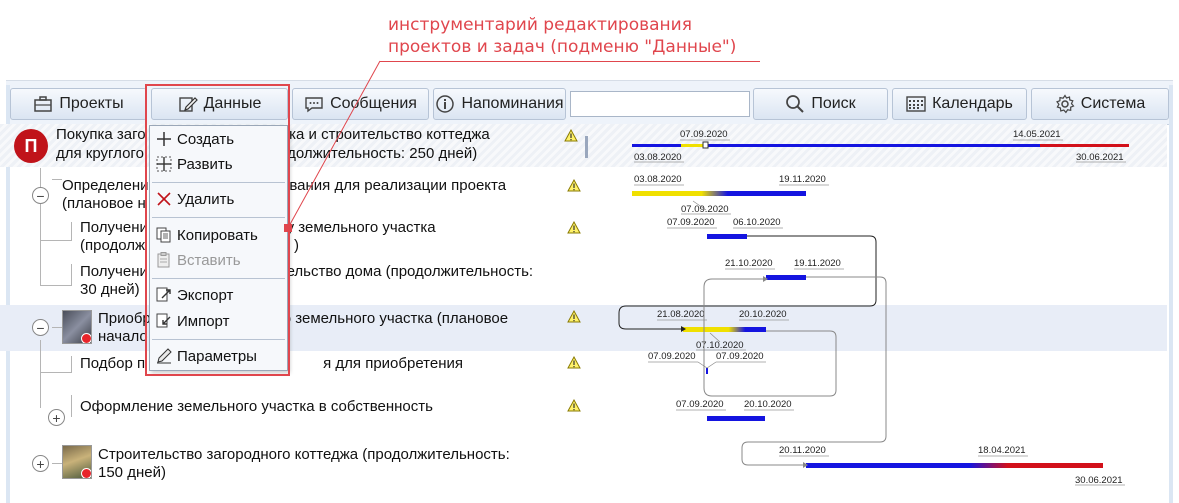 This screenshot has width=1179, height=503. I want to click on annotation-anchor, so click(288, 228).